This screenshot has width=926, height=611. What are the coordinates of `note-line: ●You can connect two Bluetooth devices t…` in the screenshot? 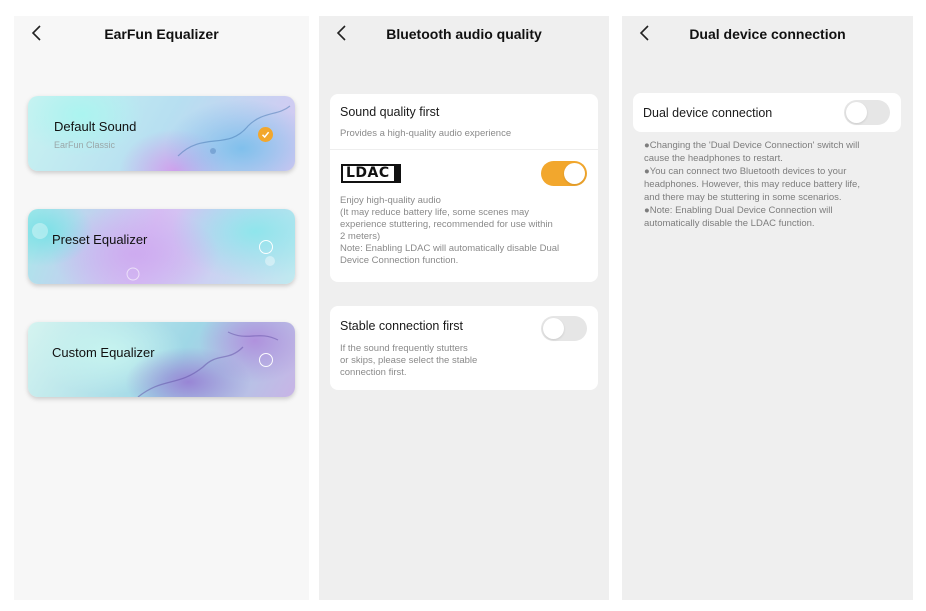 It's located at (745, 171).